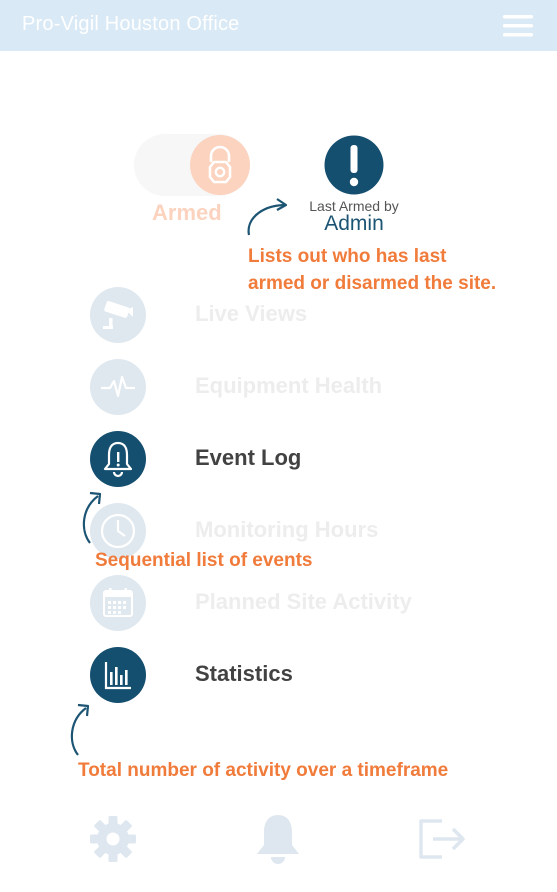 The width and height of the screenshot is (557, 892). I want to click on menu-label-monitoring-hours: Monitoring Hours, so click(287, 529).